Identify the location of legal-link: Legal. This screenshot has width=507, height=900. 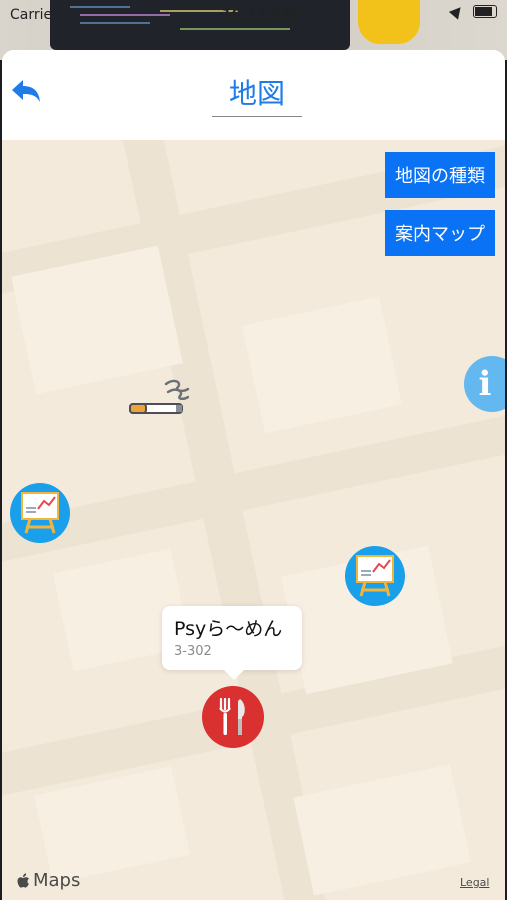
(474, 882).